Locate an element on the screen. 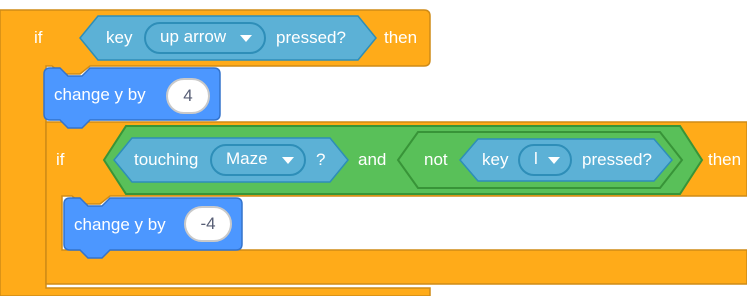 The image size is (747, 296). key-dropdown-value-l: l is located at coordinates (536, 158).